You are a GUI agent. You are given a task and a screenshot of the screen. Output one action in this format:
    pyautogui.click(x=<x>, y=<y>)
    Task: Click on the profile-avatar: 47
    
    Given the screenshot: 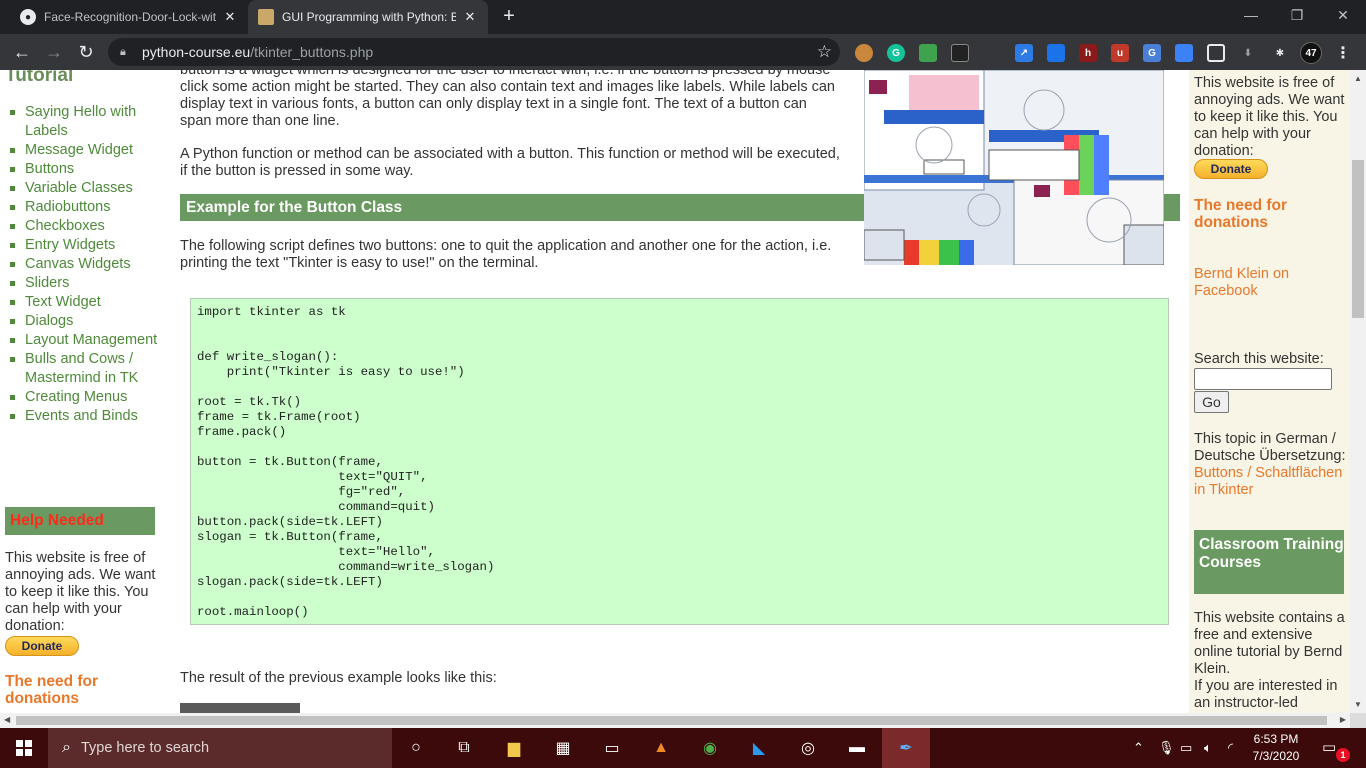 What is the action you would take?
    pyautogui.click(x=1311, y=53)
    